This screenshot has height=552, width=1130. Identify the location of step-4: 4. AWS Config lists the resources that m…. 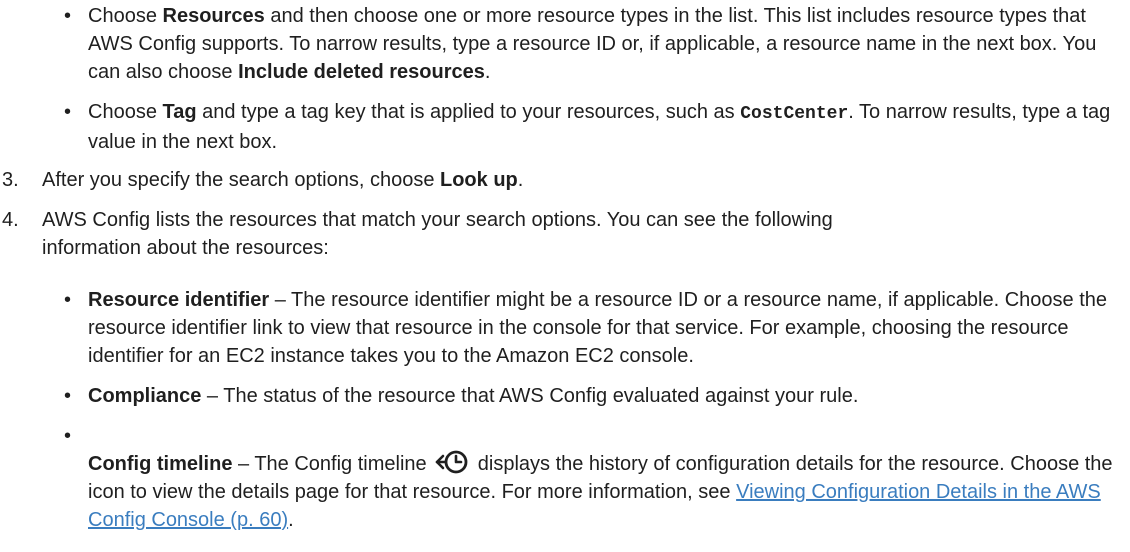
(555, 234).